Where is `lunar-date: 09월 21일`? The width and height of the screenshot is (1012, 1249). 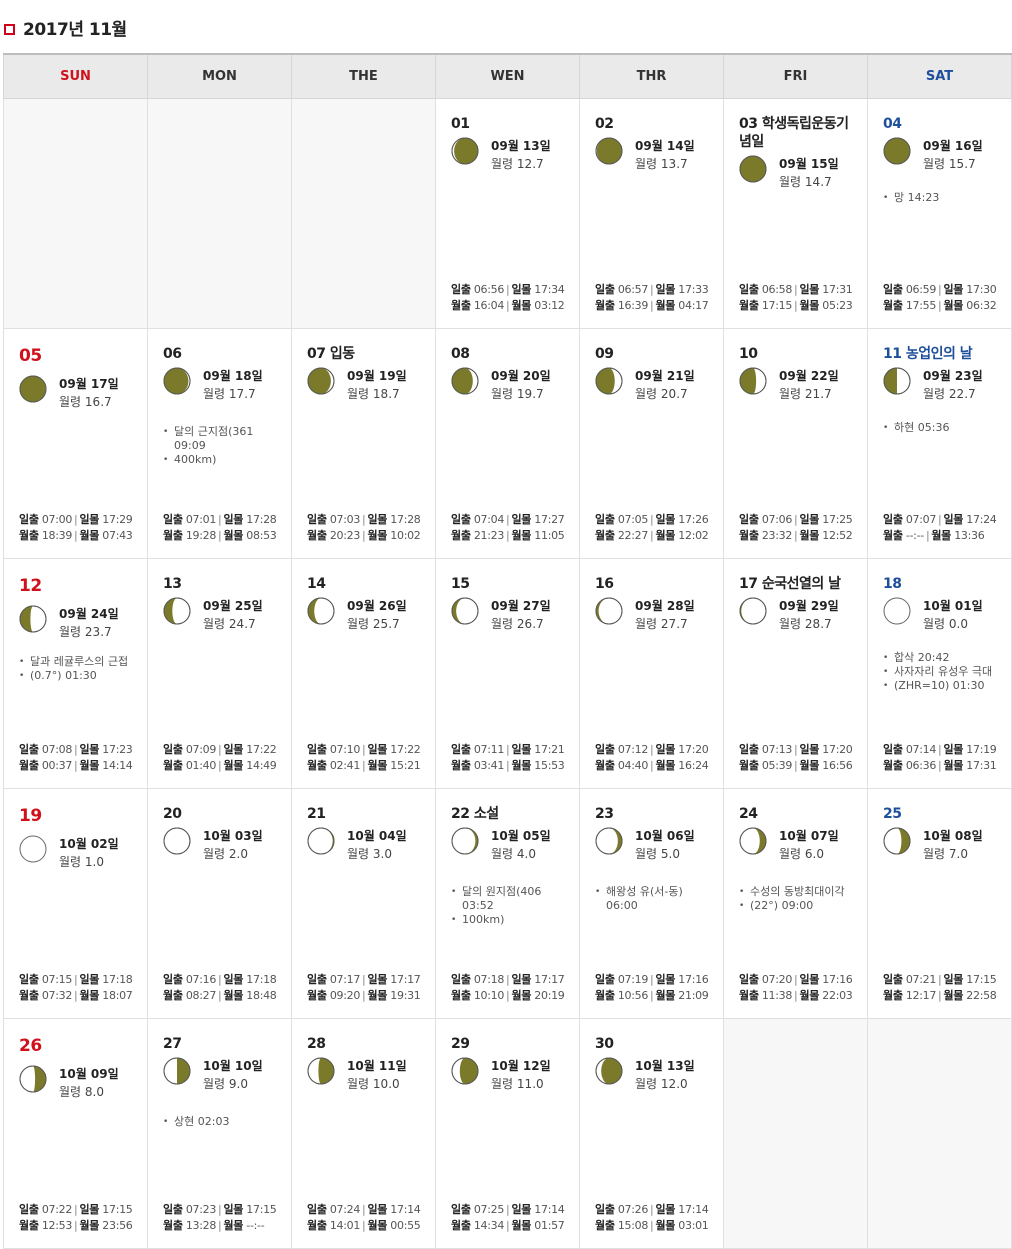 lunar-date: 09월 21일 is located at coordinates (665, 376).